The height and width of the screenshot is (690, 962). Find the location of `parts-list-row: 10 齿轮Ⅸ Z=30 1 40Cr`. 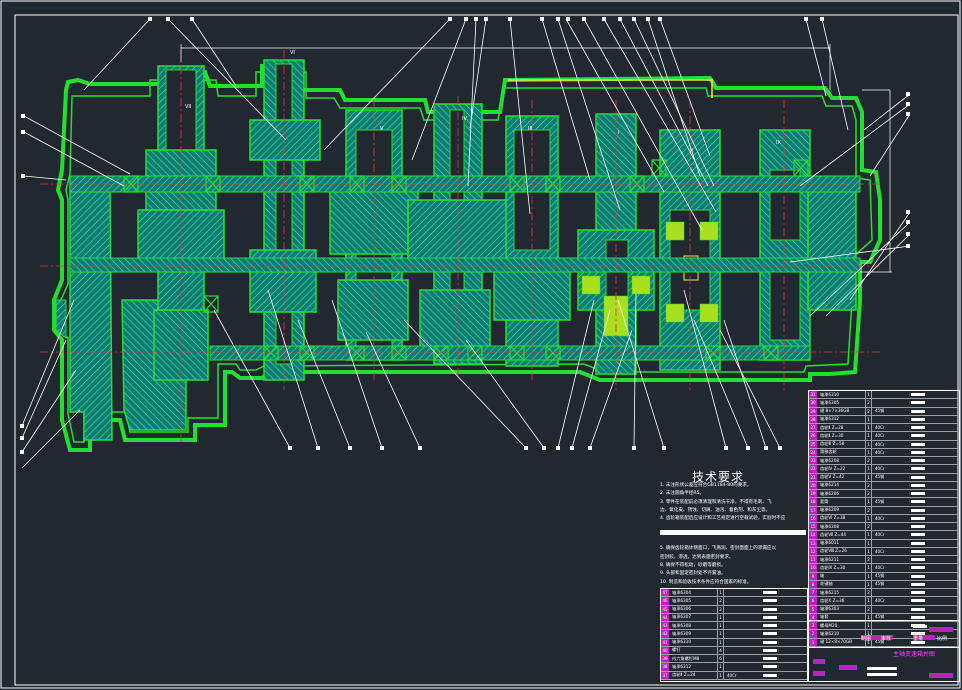

parts-list-row: 10 齿轮Ⅸ Z=30 1 40Cr is located at coordinates (884, 568).